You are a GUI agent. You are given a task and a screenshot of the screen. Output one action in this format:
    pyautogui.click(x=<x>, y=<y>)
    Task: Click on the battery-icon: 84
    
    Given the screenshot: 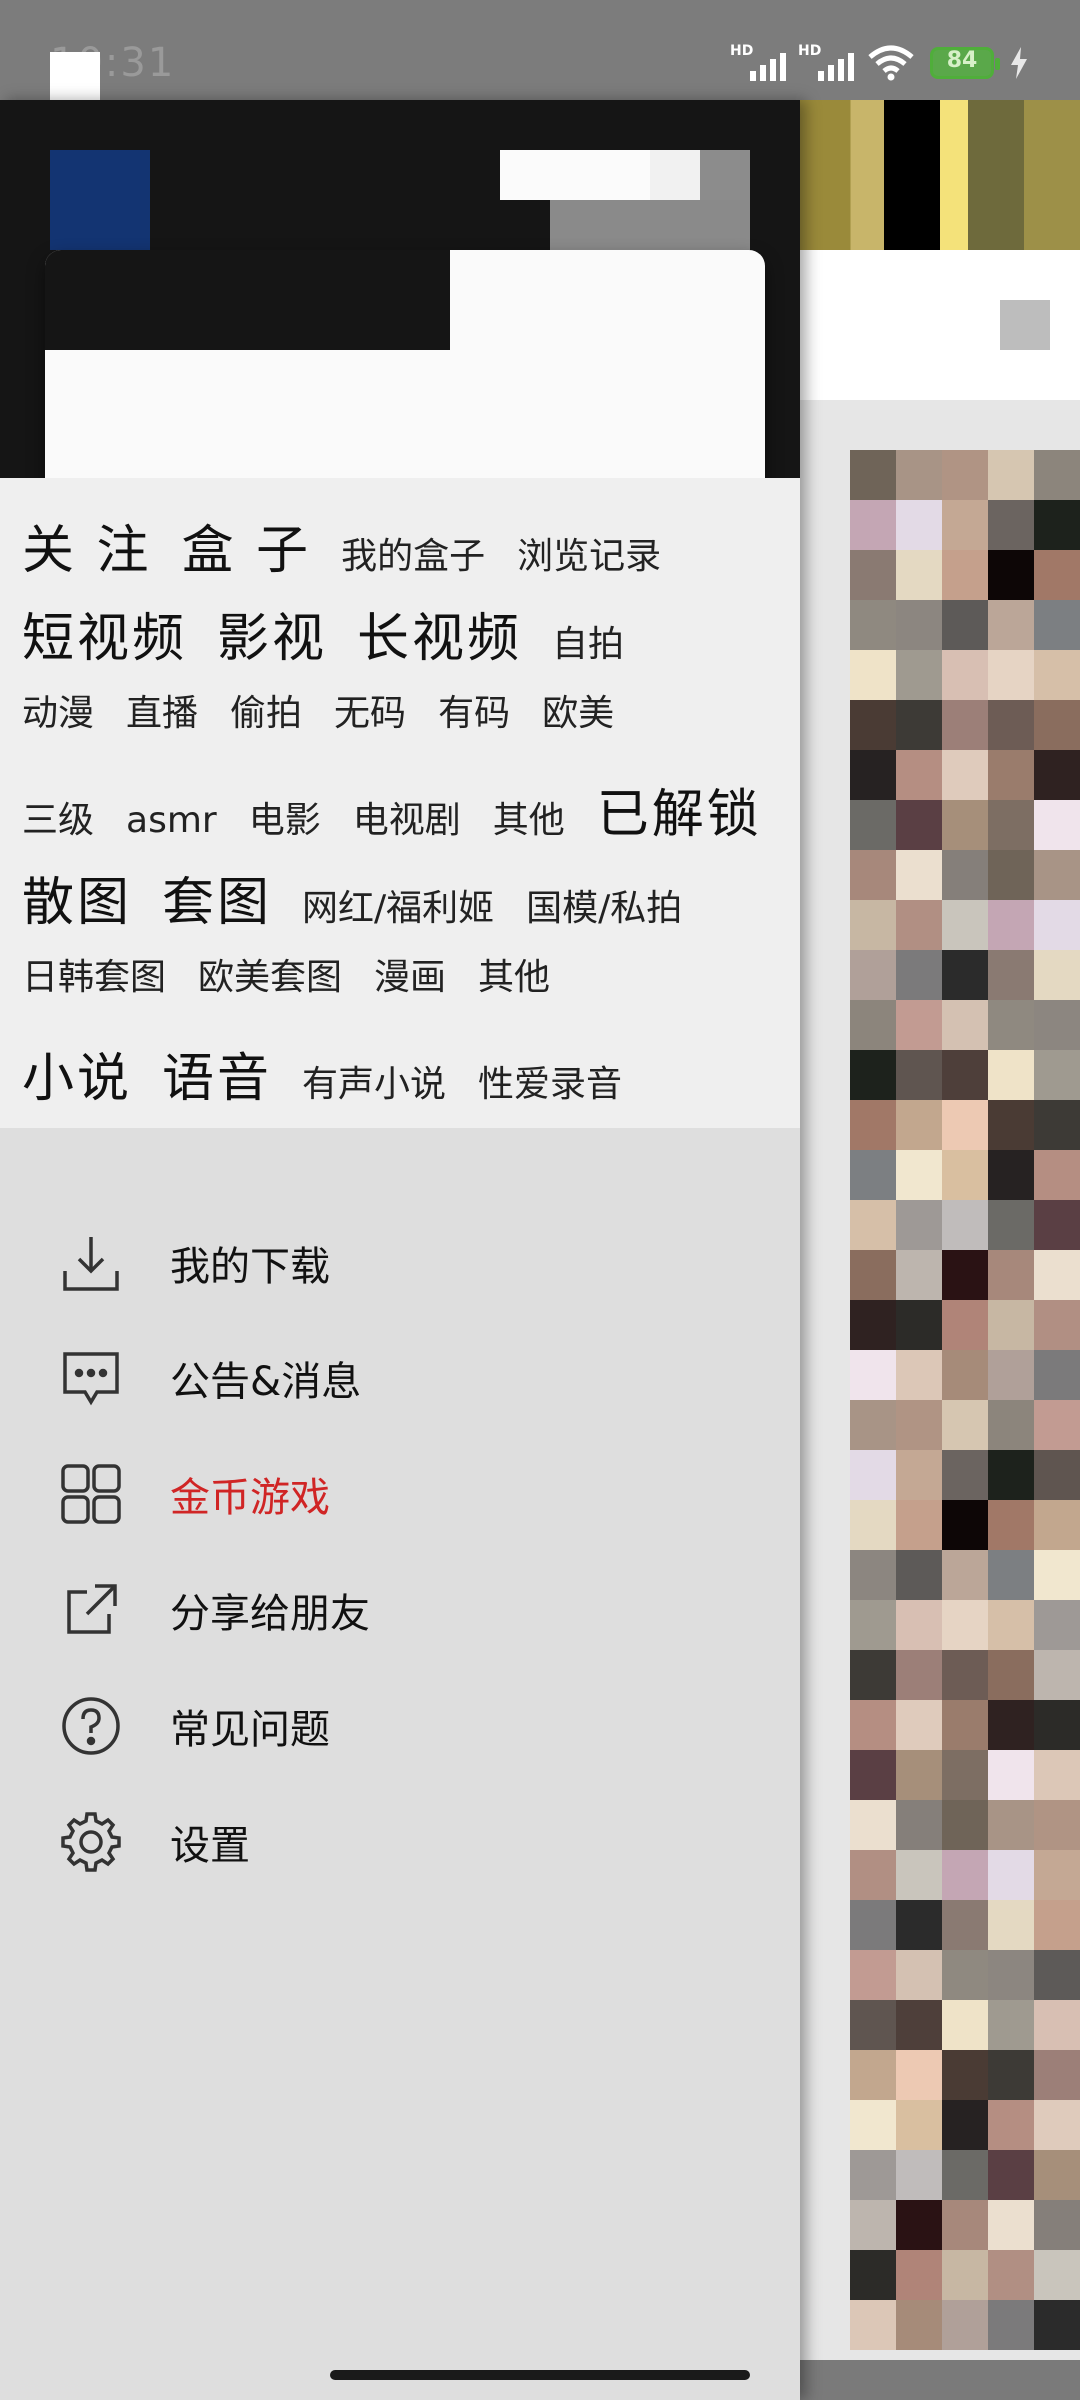 What is the action you would take?
    pyautogui.click(x=965, y=63)
    